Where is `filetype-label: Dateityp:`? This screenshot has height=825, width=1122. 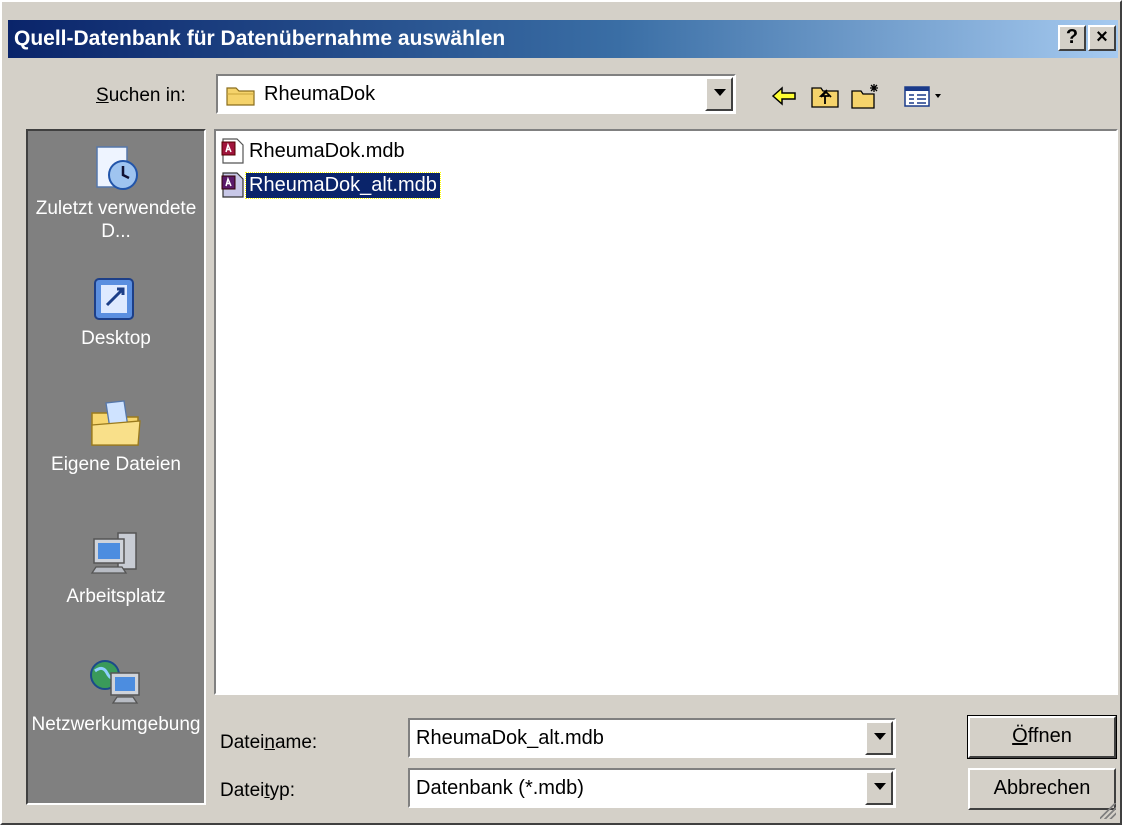
filetype-label: Dateityp: is located at coordinates (257, 790).